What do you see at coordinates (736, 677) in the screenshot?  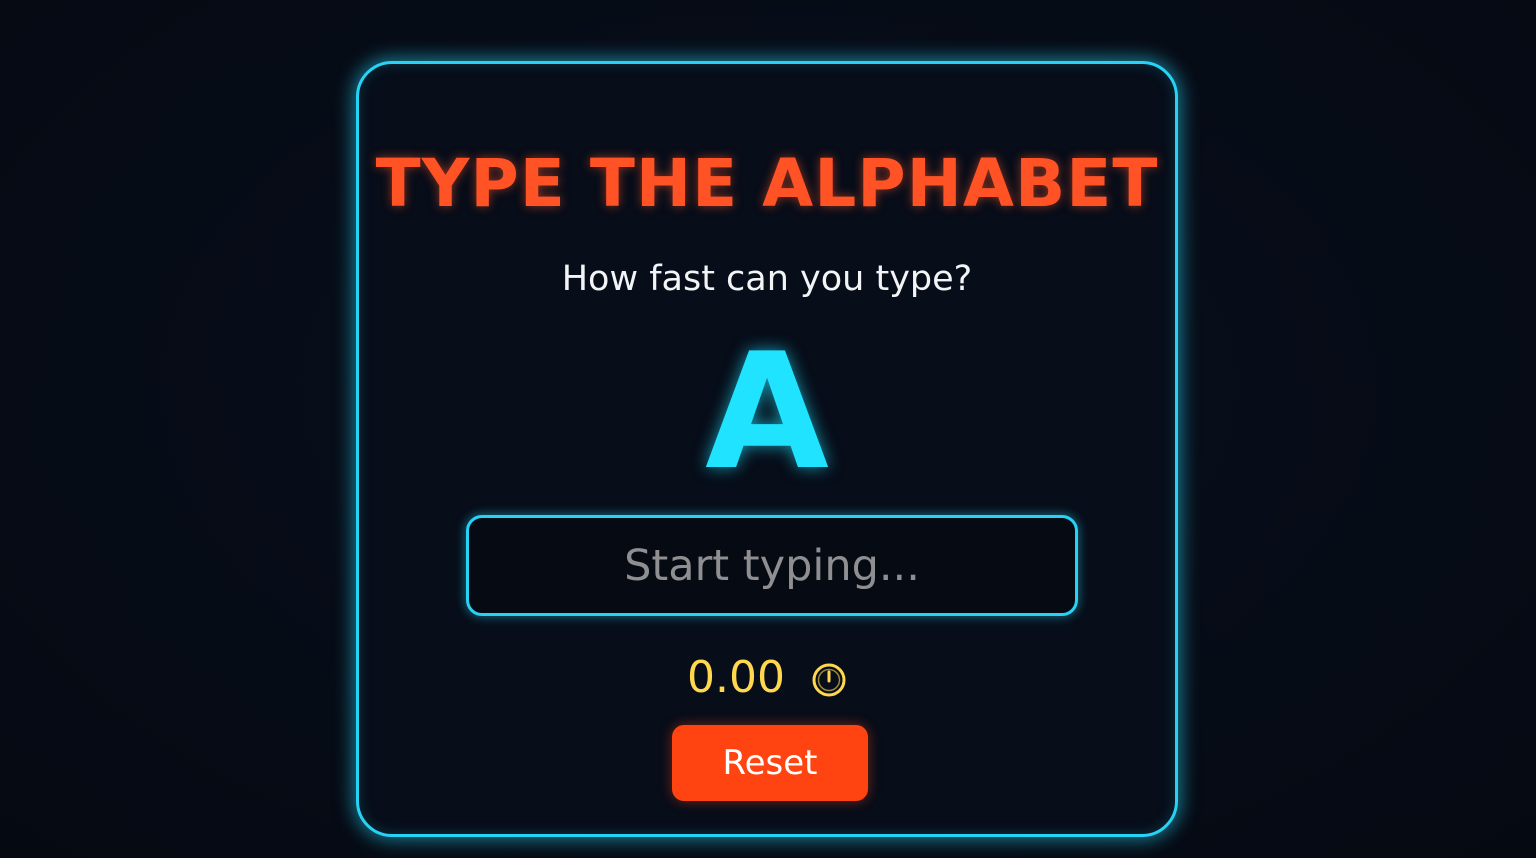 I see `timer-value: 0.00` at bounding box center [736, 677].